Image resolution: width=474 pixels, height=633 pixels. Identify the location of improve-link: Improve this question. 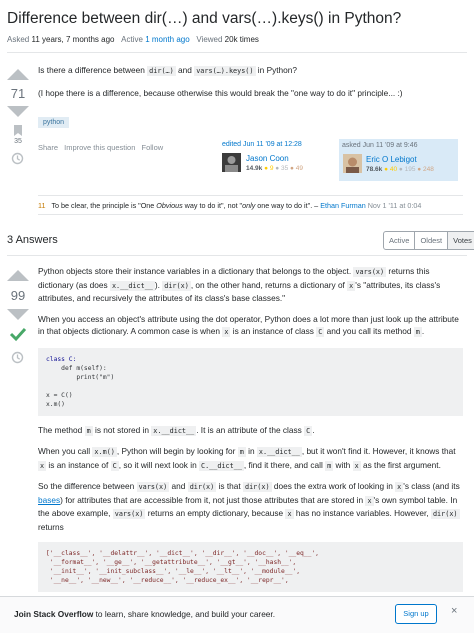
(99, 147).